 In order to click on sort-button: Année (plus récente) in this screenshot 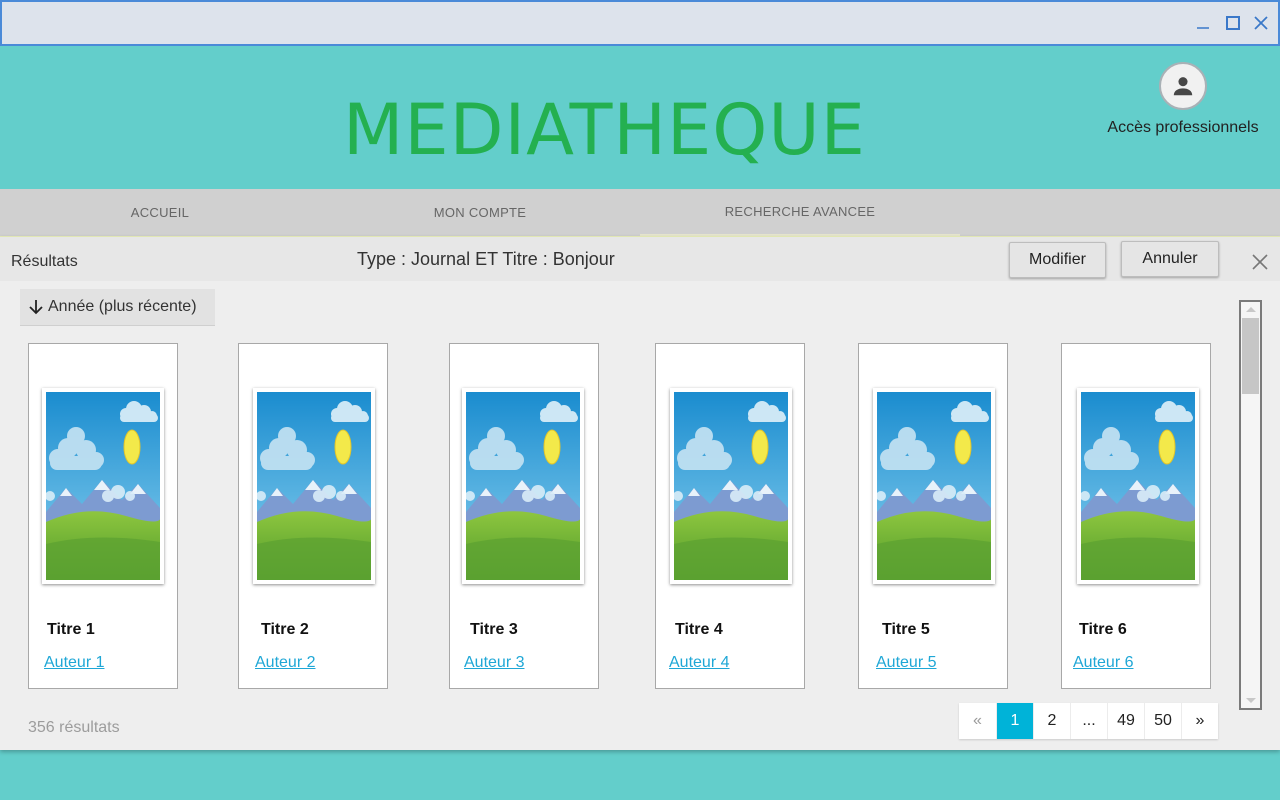, I will do `click(117, 307)`.